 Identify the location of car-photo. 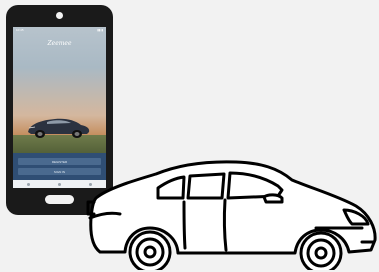
(59, 128).